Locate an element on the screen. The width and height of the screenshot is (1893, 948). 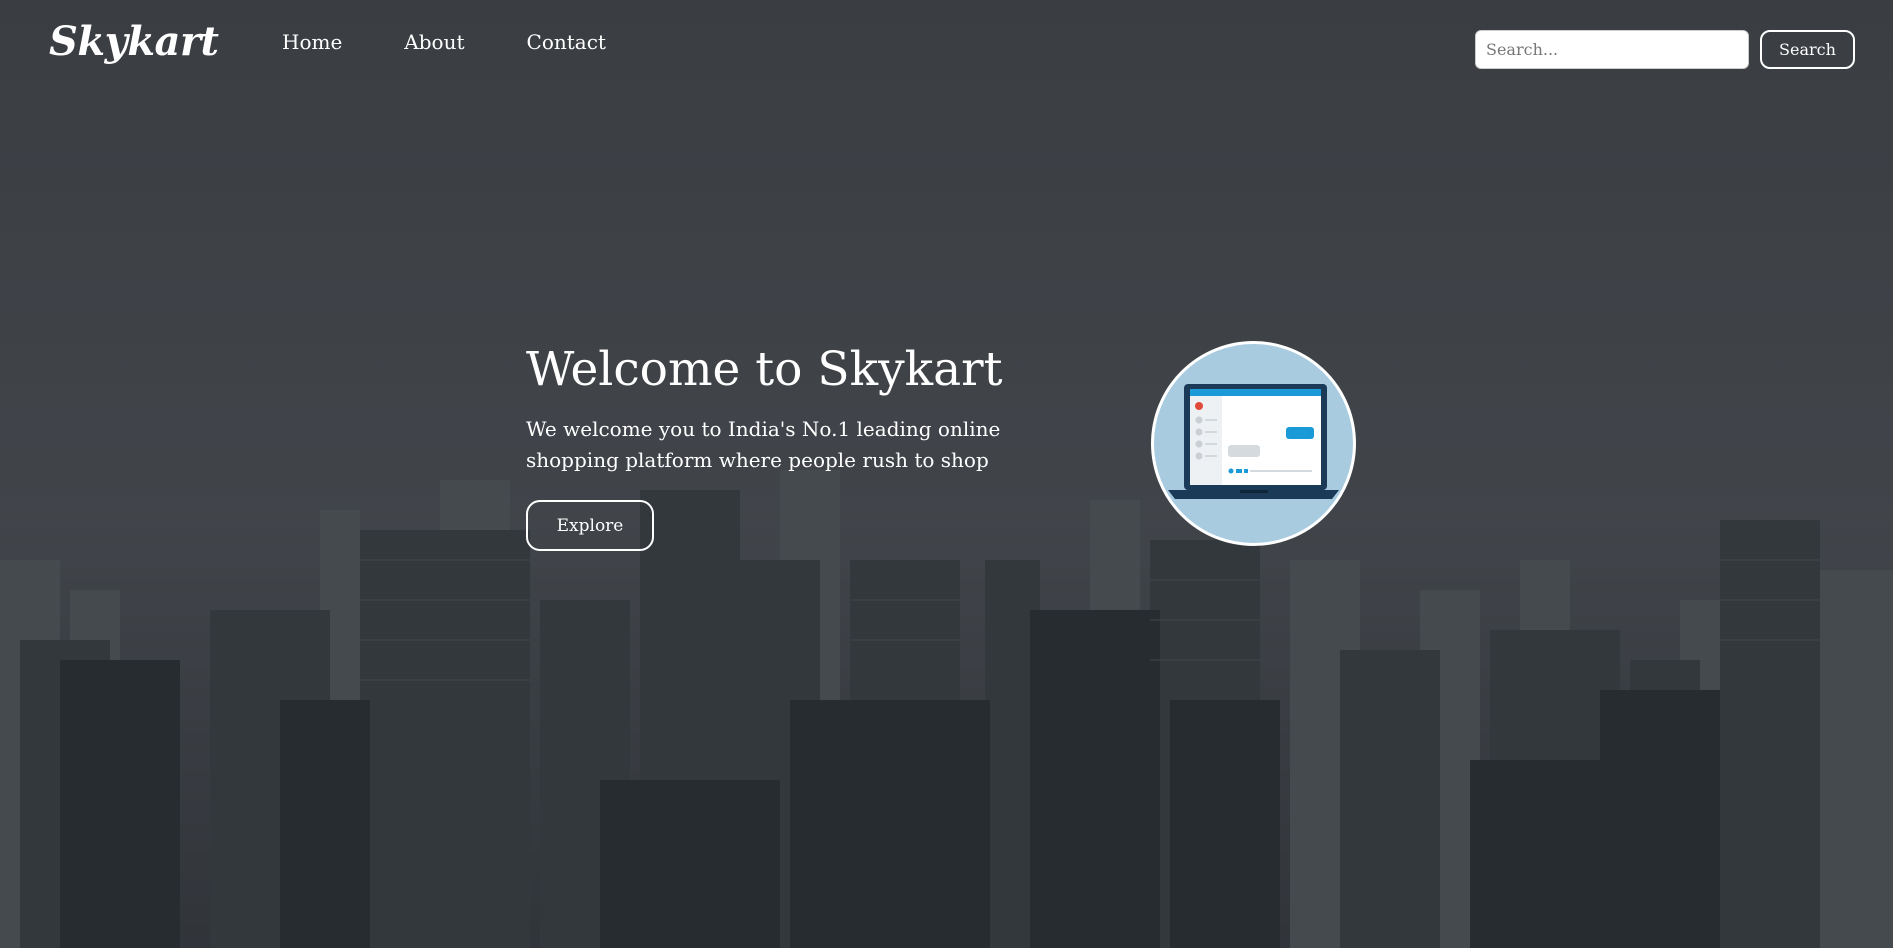
search-button: Search is located at coordinates (1807, 49).